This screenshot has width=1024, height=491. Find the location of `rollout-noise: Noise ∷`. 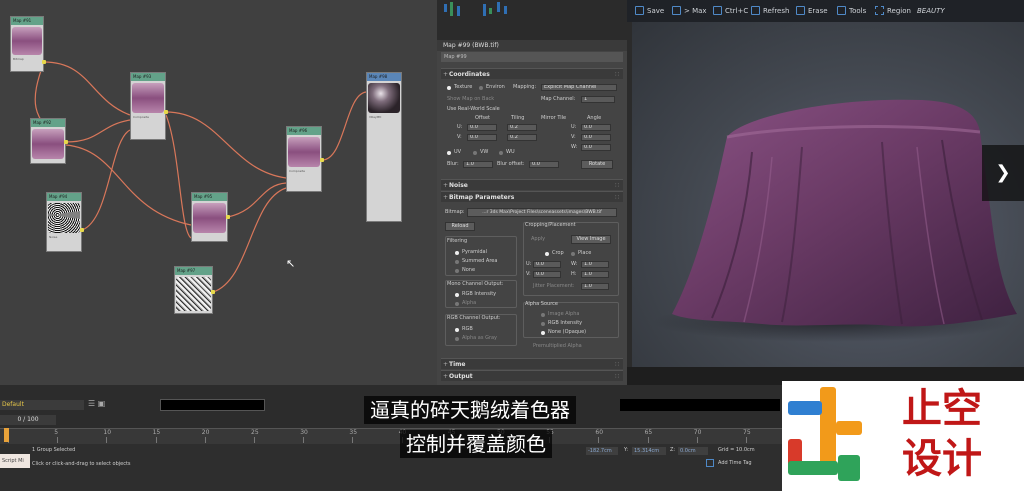

rollout-noise: Noise ∷ is located at coordinates (532, 185).